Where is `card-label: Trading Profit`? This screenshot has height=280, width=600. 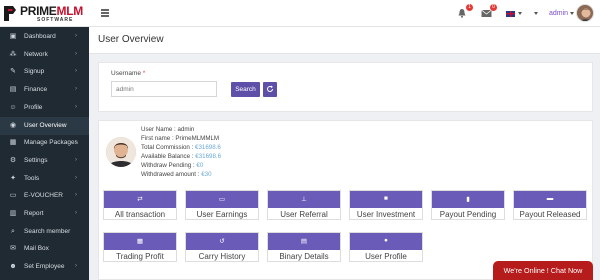 card-label: Trading Profit is located at coordinates (140, 256).